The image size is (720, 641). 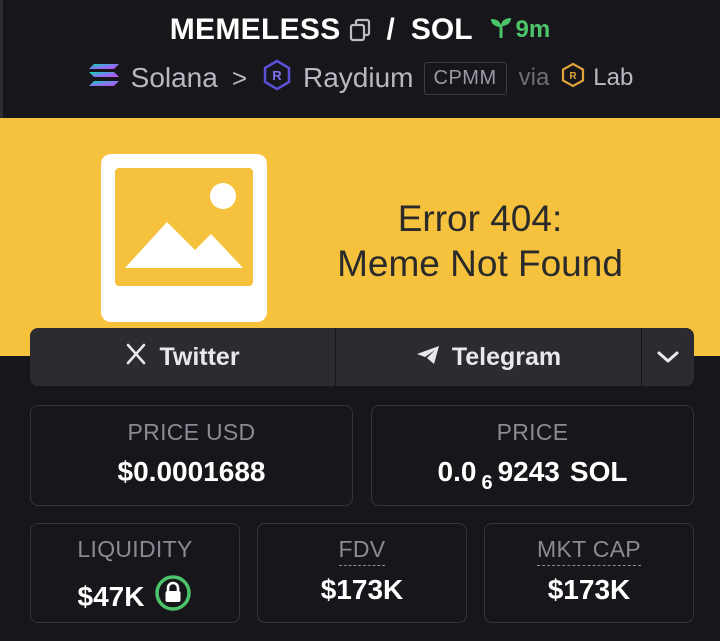 I want to click on twitter-button: Twitter, so click(x=182, y=357).